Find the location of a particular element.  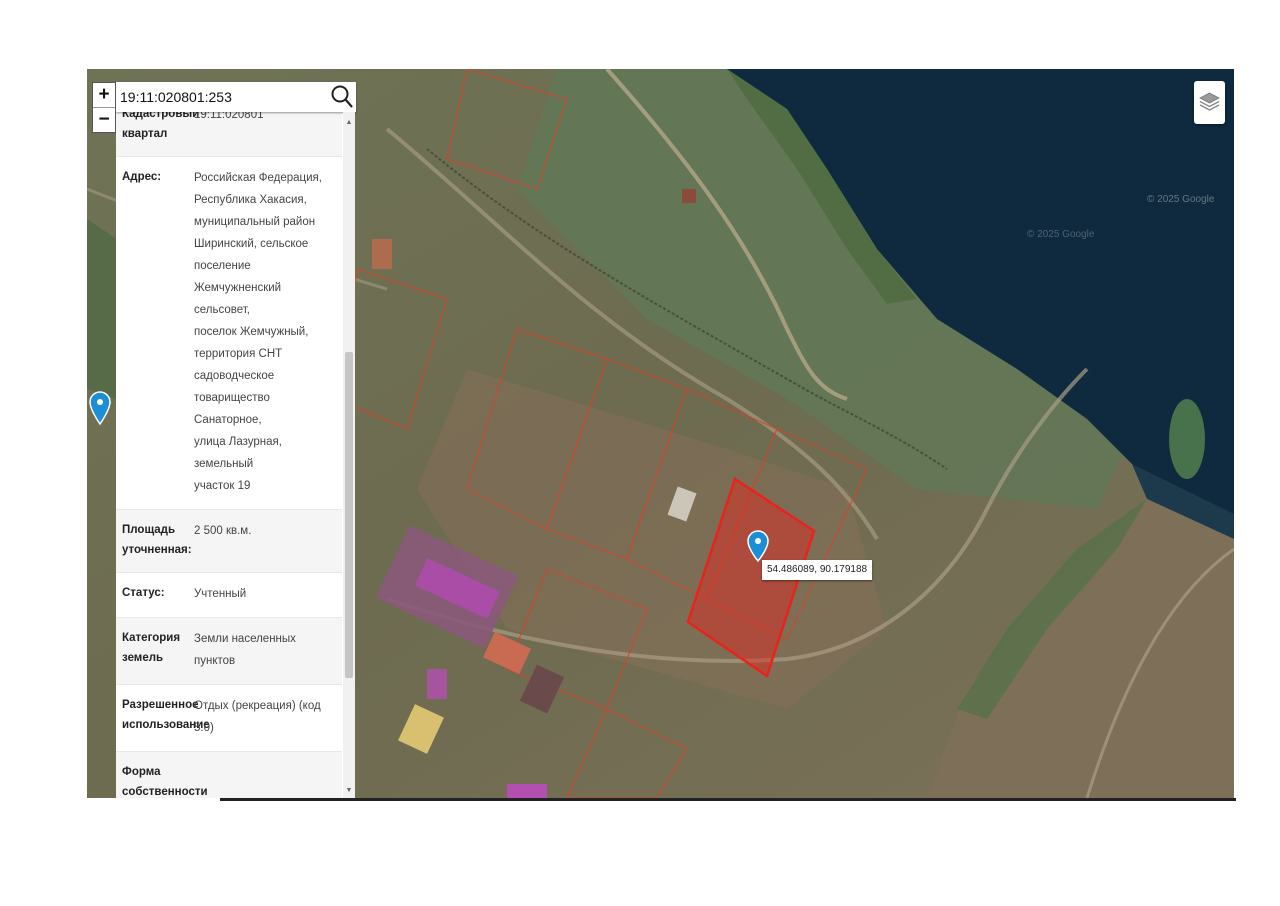

zoom-control: + − is located at coordinates (104, 107).